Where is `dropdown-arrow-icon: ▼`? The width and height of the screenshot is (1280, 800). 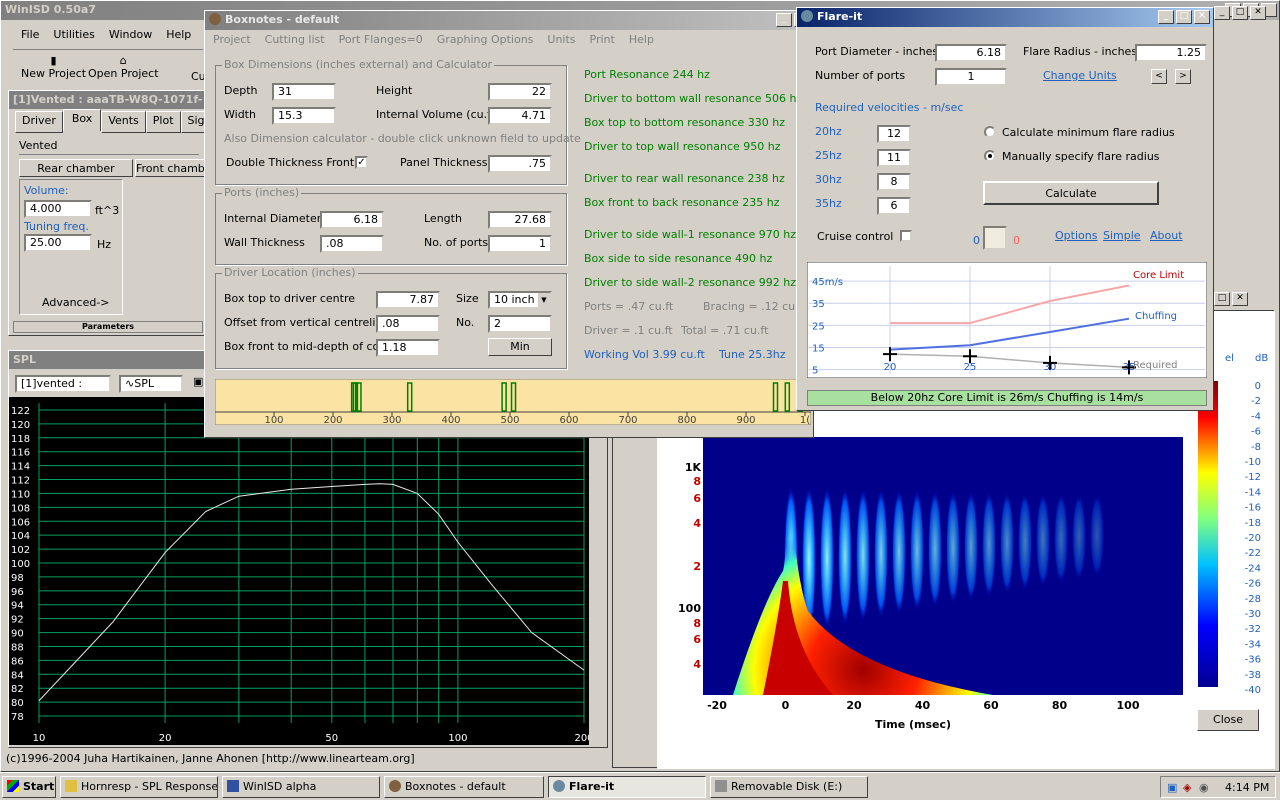
dropdown-arrow-icon: ▼ is located at coordinates (544, 300).